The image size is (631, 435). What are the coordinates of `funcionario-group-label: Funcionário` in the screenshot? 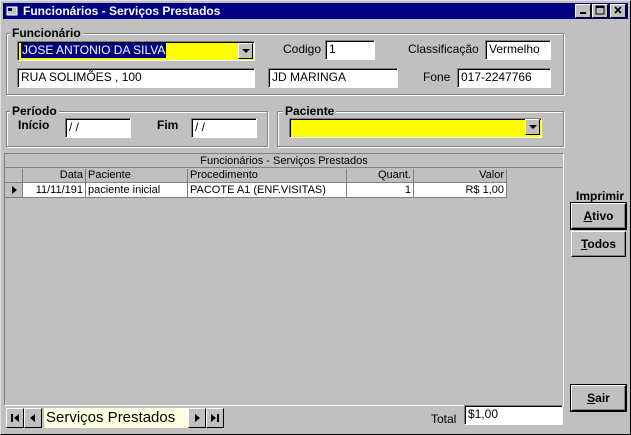 It's located at (46, 33).